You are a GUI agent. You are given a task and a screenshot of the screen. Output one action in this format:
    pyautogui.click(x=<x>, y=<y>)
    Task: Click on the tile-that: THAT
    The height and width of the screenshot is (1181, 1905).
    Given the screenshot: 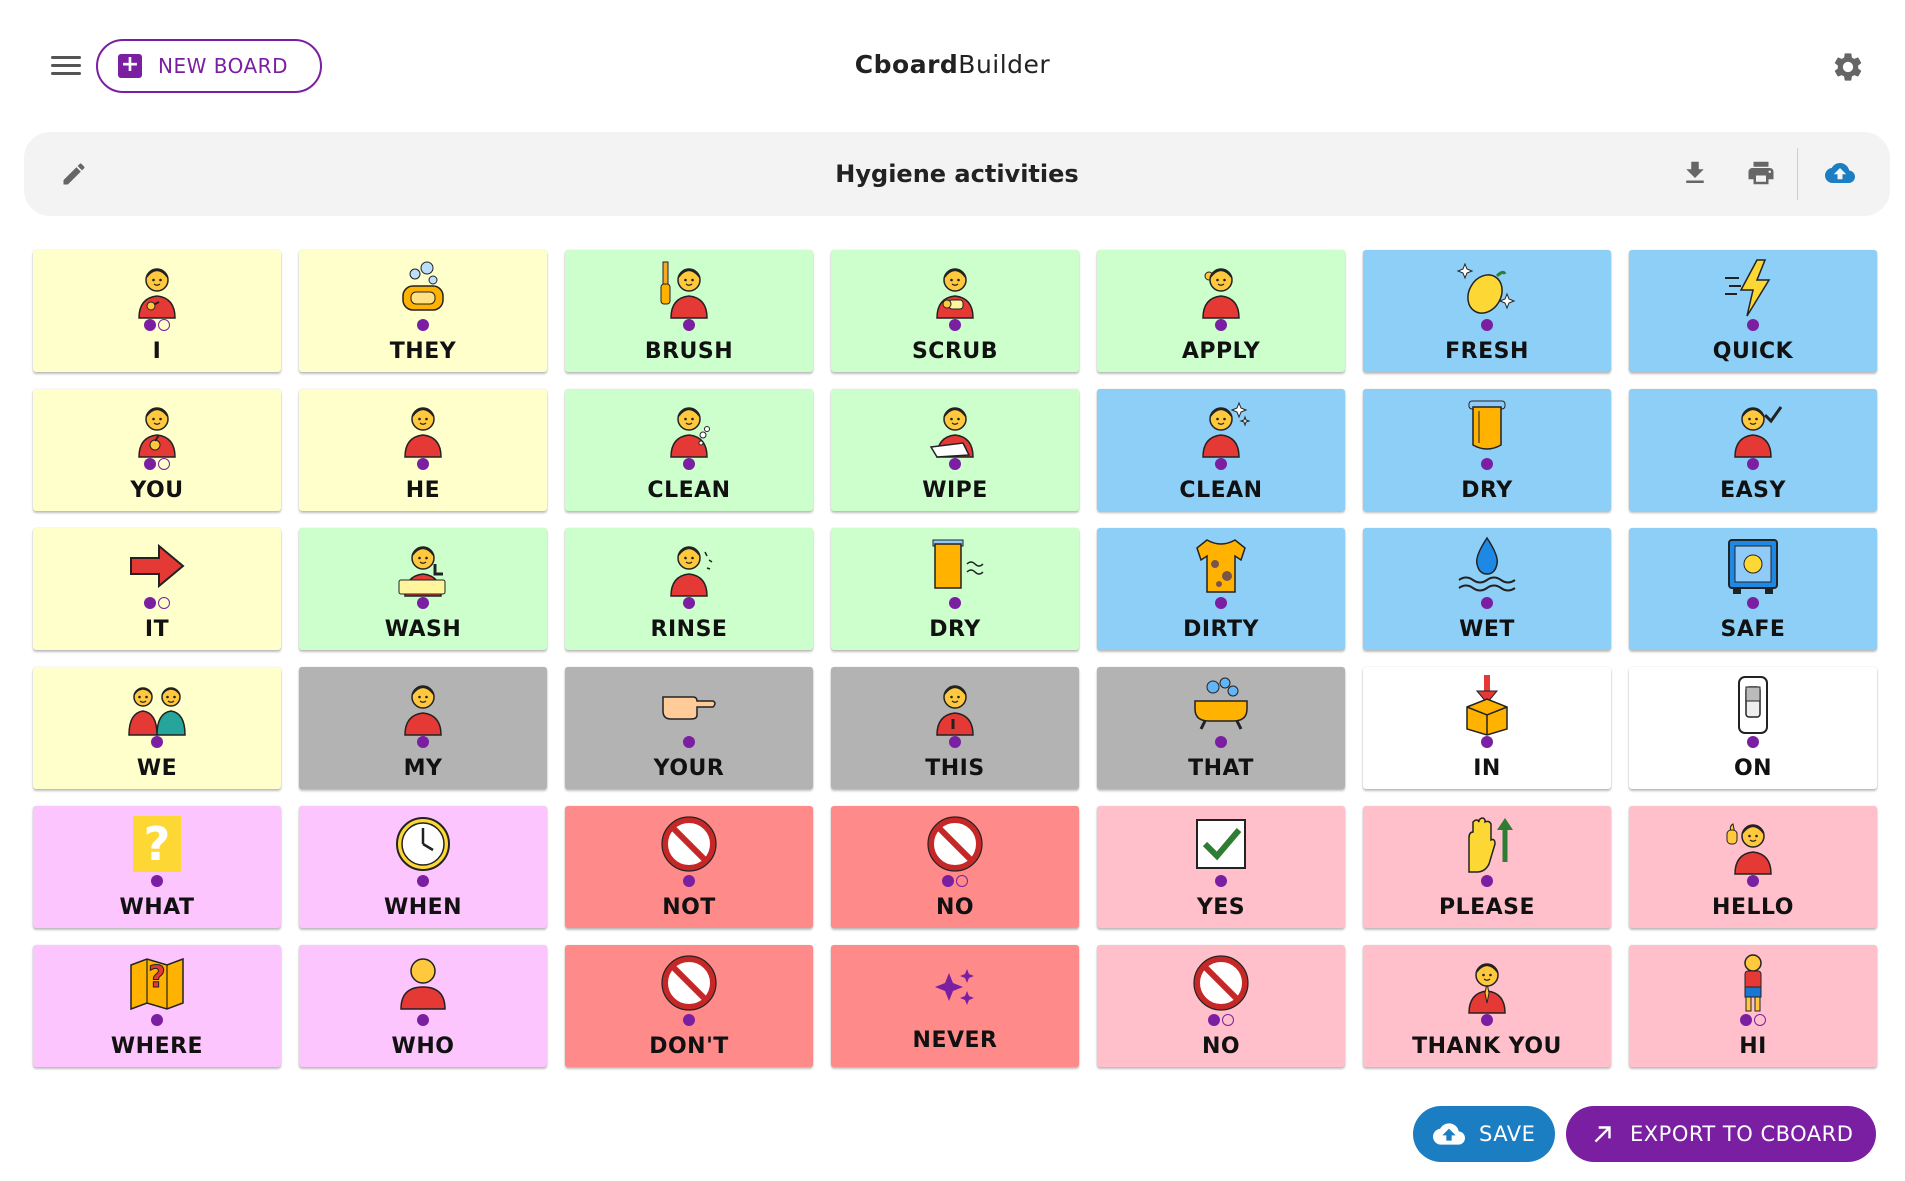 What is the action you would take?
    pyautogui.click(x=1221, y=728)
    